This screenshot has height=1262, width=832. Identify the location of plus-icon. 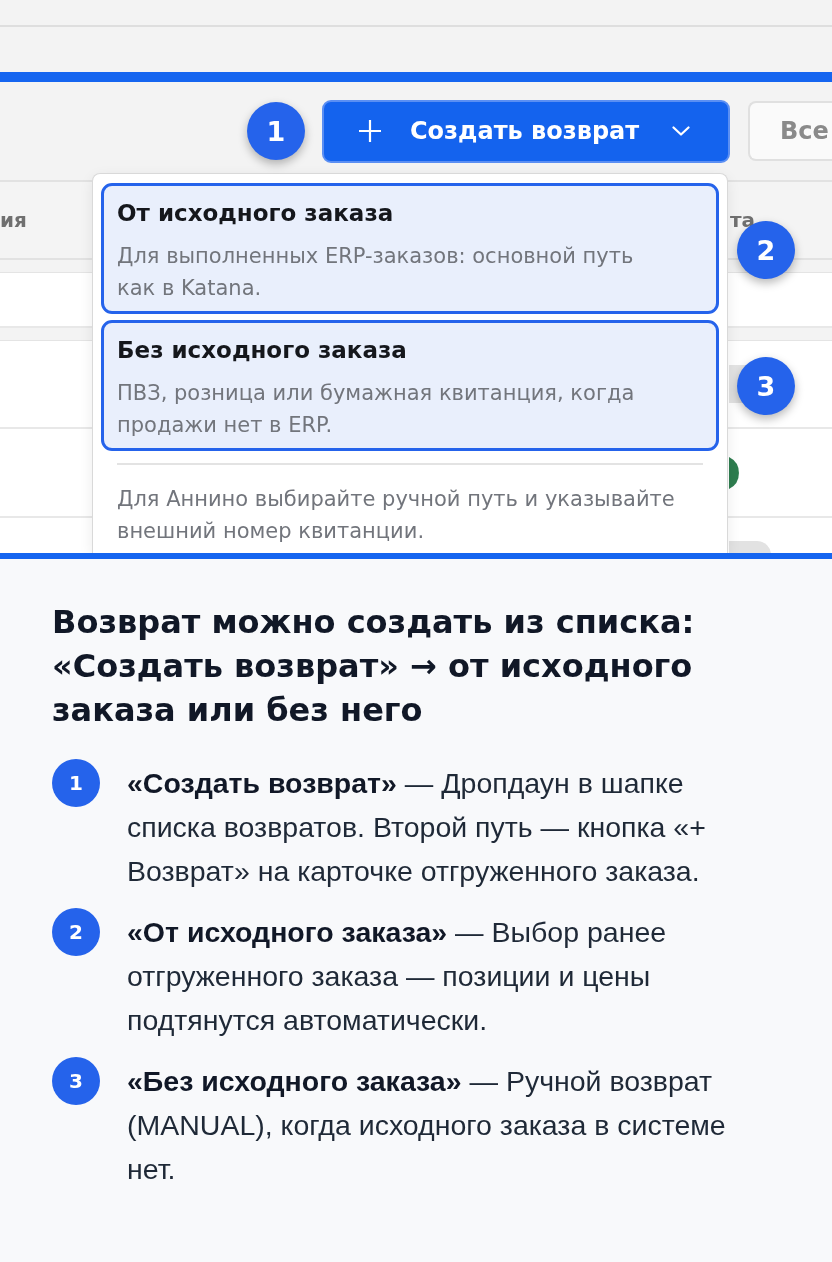
(370, 131).